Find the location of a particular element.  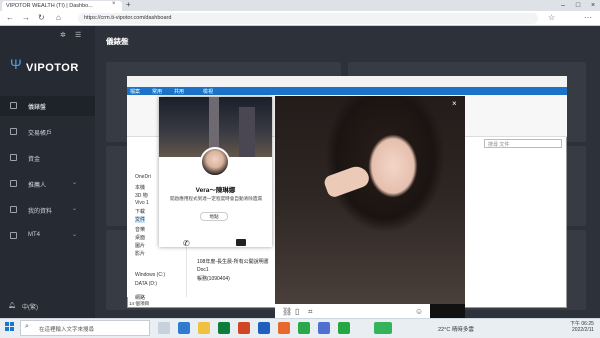

page-title: 儀錶盤 is located at coordinates (117, 41).